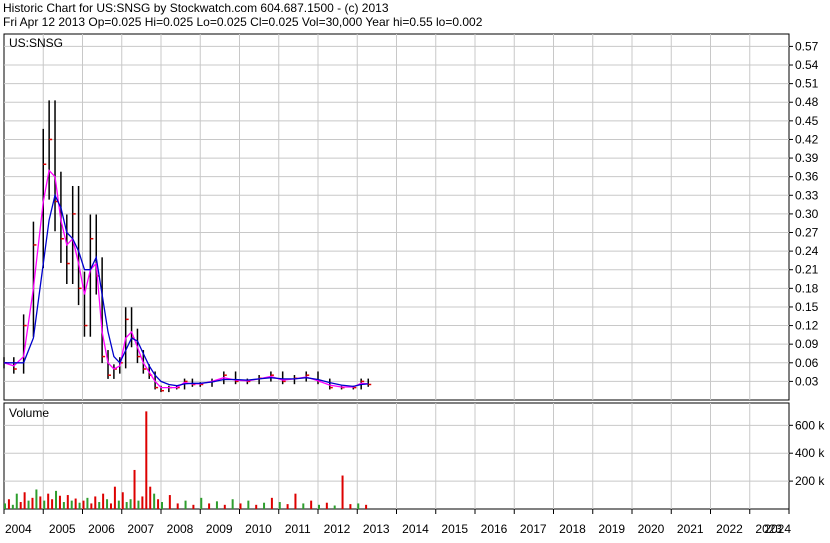 The image size is (830, 543). Describe the element at coordinates (807, 65) in the screenshot. I see `price-y-tick-label: 0.54` at that location.